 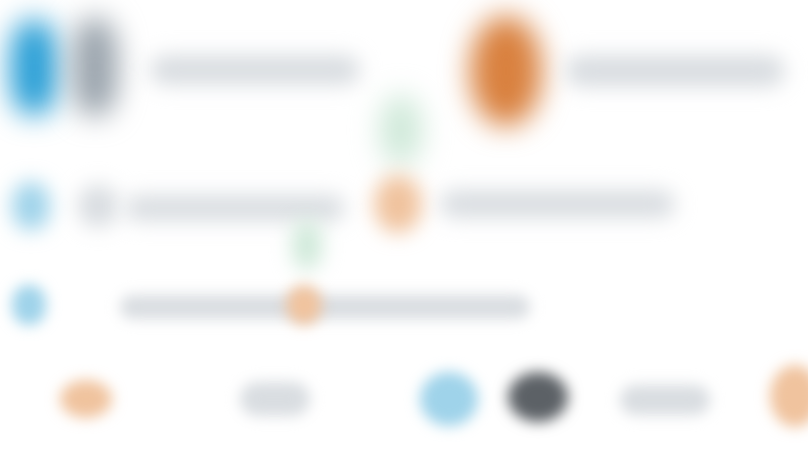 What do you see at coordinates (98, 206) in the screenshot?
I see `row2-gray-shape` at bounding box center [98, 206].